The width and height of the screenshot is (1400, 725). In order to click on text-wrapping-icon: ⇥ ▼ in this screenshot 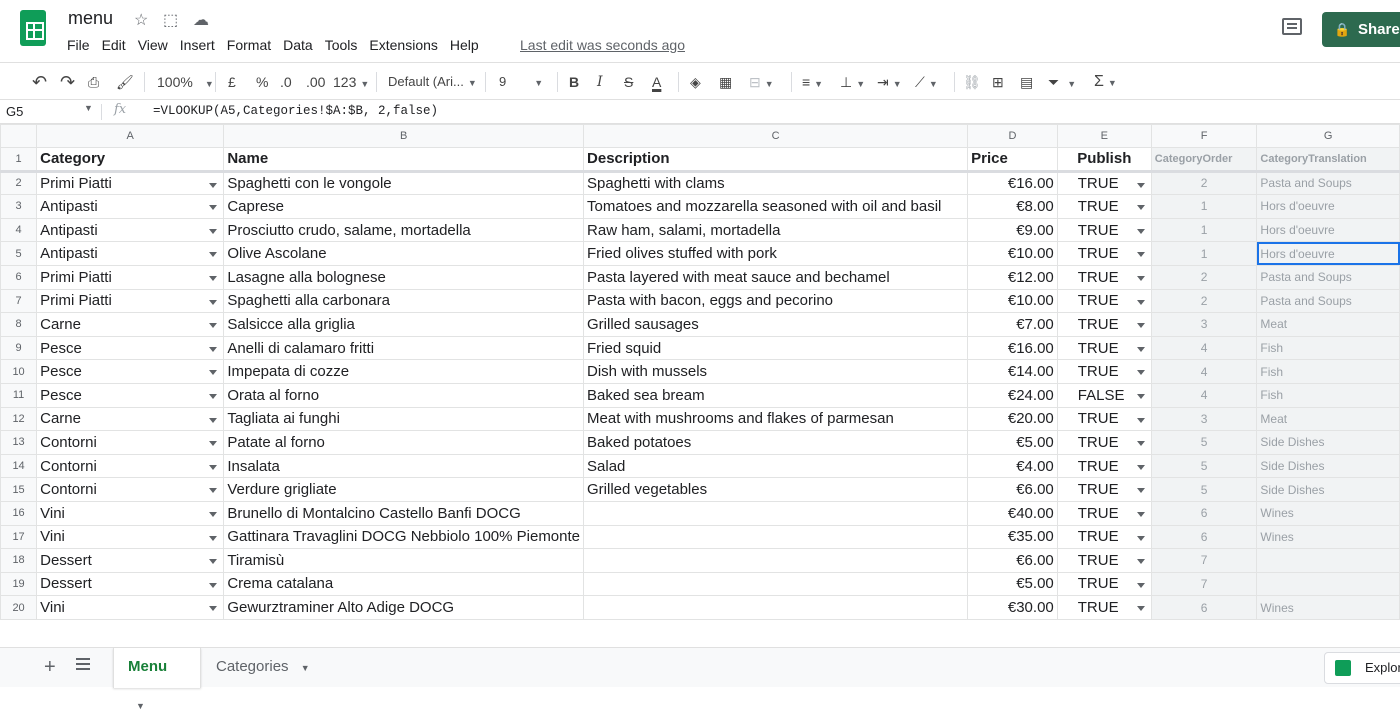, I will do `click(889, 82)`.